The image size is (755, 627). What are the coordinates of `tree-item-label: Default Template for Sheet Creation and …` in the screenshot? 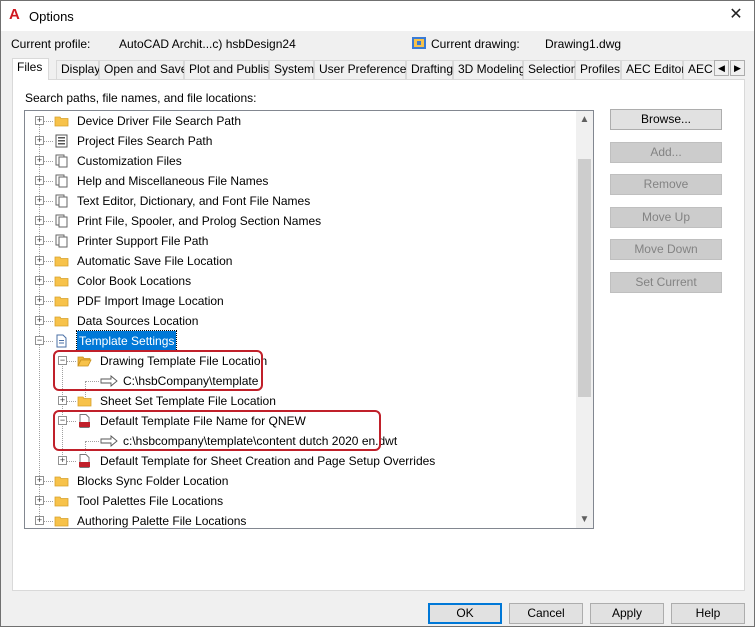 It's located at (268, 461).